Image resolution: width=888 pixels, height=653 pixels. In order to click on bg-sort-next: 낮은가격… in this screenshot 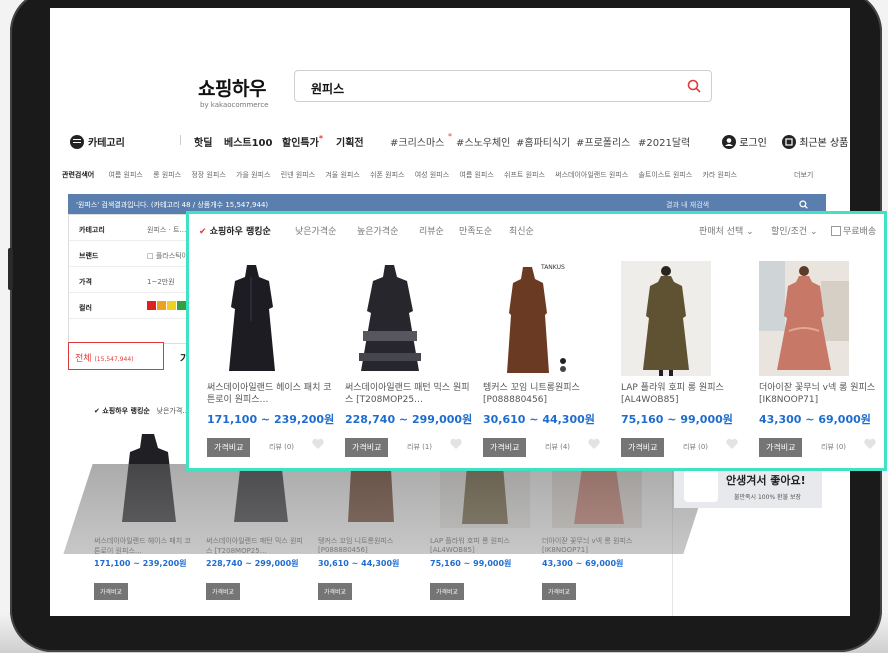, I will do `click(173, 411)`.